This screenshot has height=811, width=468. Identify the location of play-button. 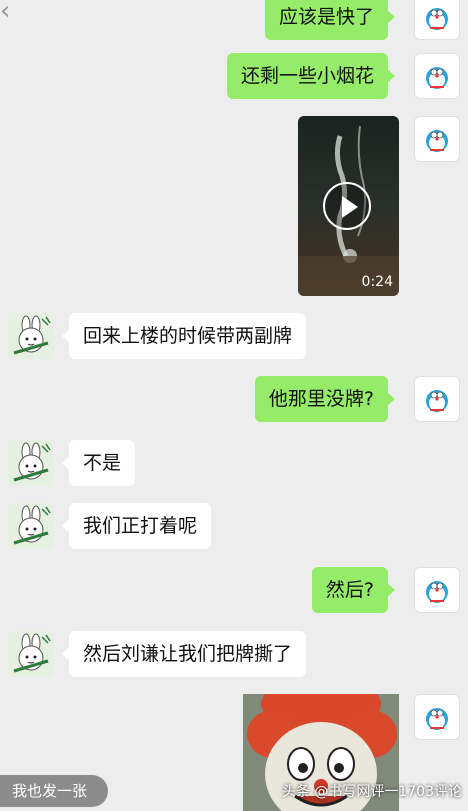
(347, 206).